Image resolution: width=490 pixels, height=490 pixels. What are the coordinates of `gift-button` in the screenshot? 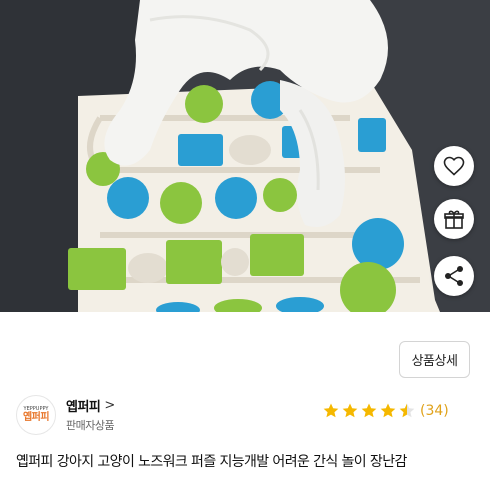 It's located at (454, 219).